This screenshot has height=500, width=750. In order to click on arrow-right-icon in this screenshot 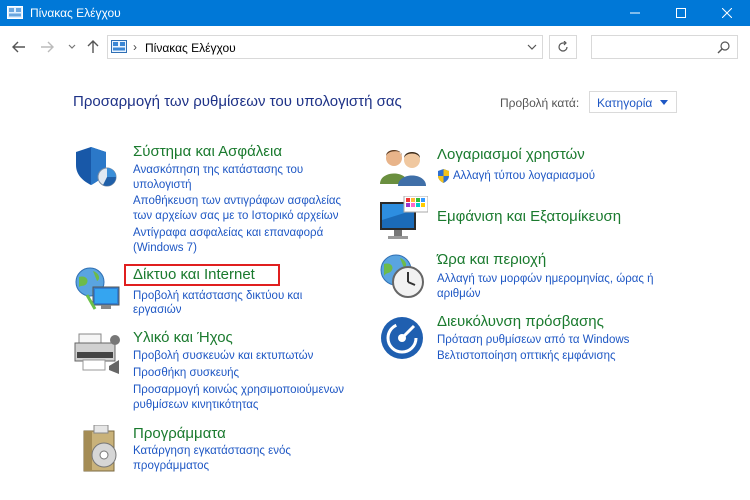, I will do `click(47, 47)`.